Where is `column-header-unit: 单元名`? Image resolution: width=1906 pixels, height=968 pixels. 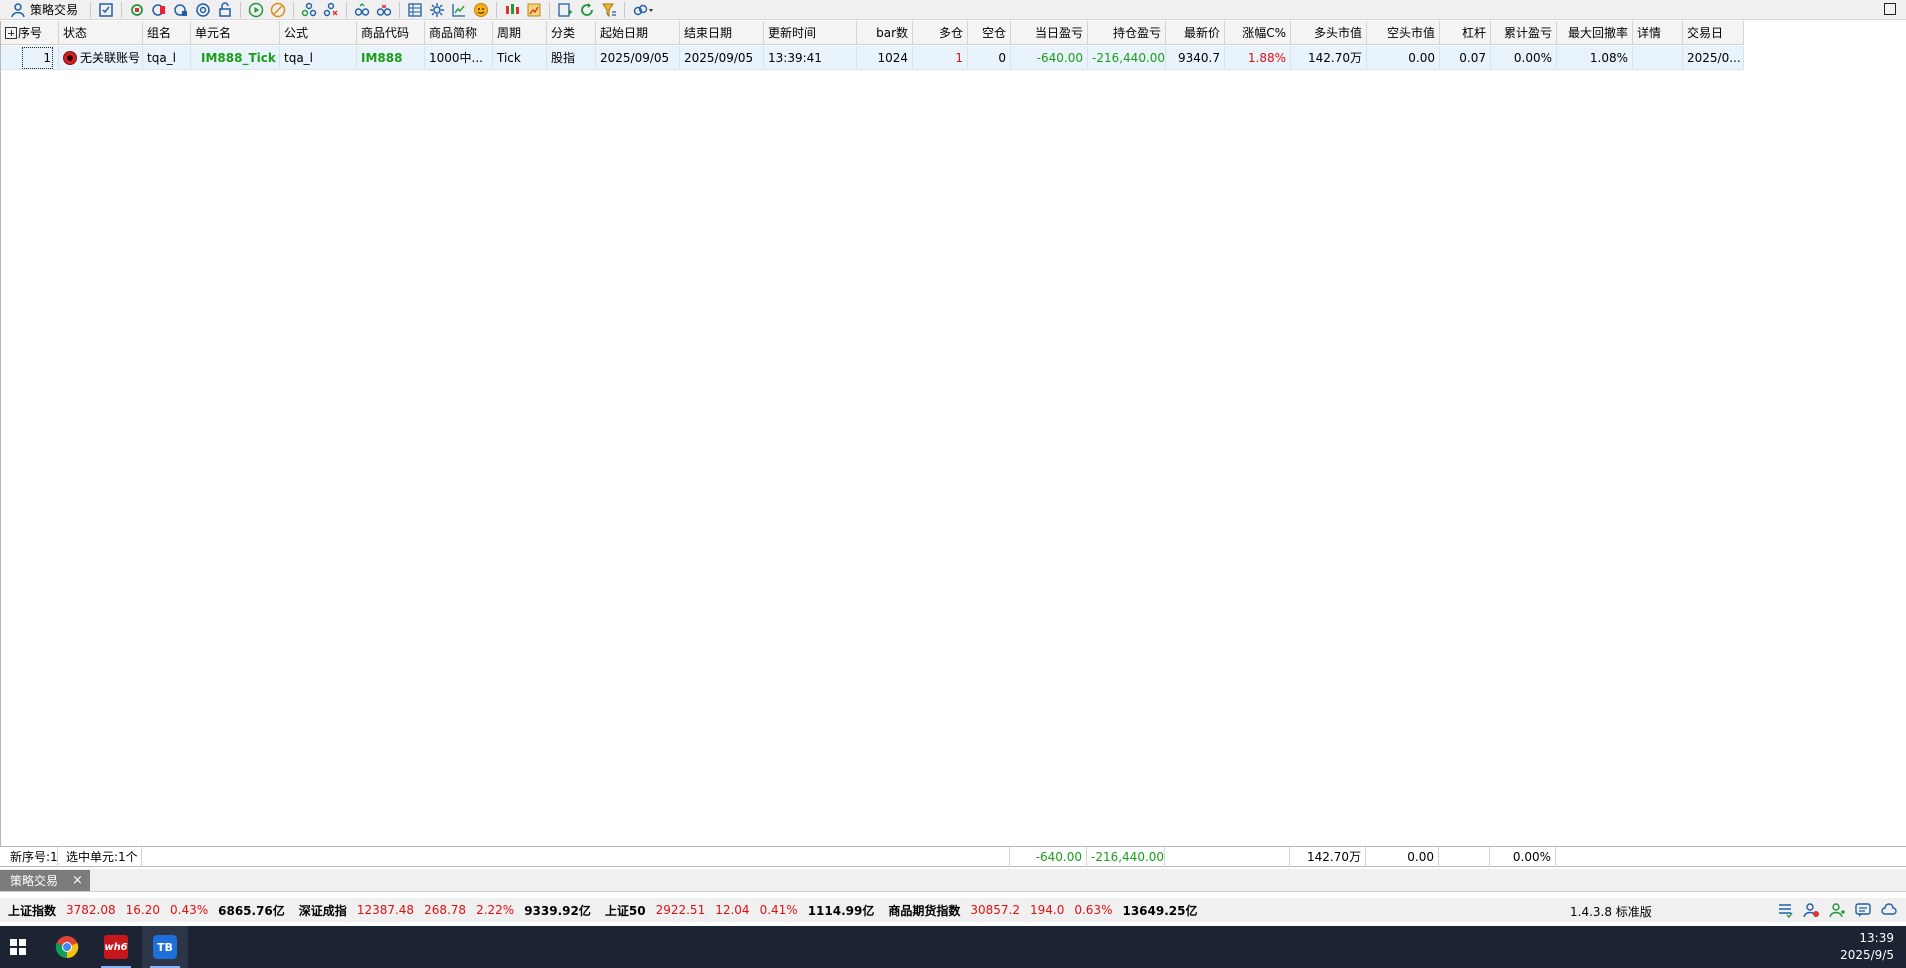
column-header-unit: 单元名 is located at coordinates (235, 33).